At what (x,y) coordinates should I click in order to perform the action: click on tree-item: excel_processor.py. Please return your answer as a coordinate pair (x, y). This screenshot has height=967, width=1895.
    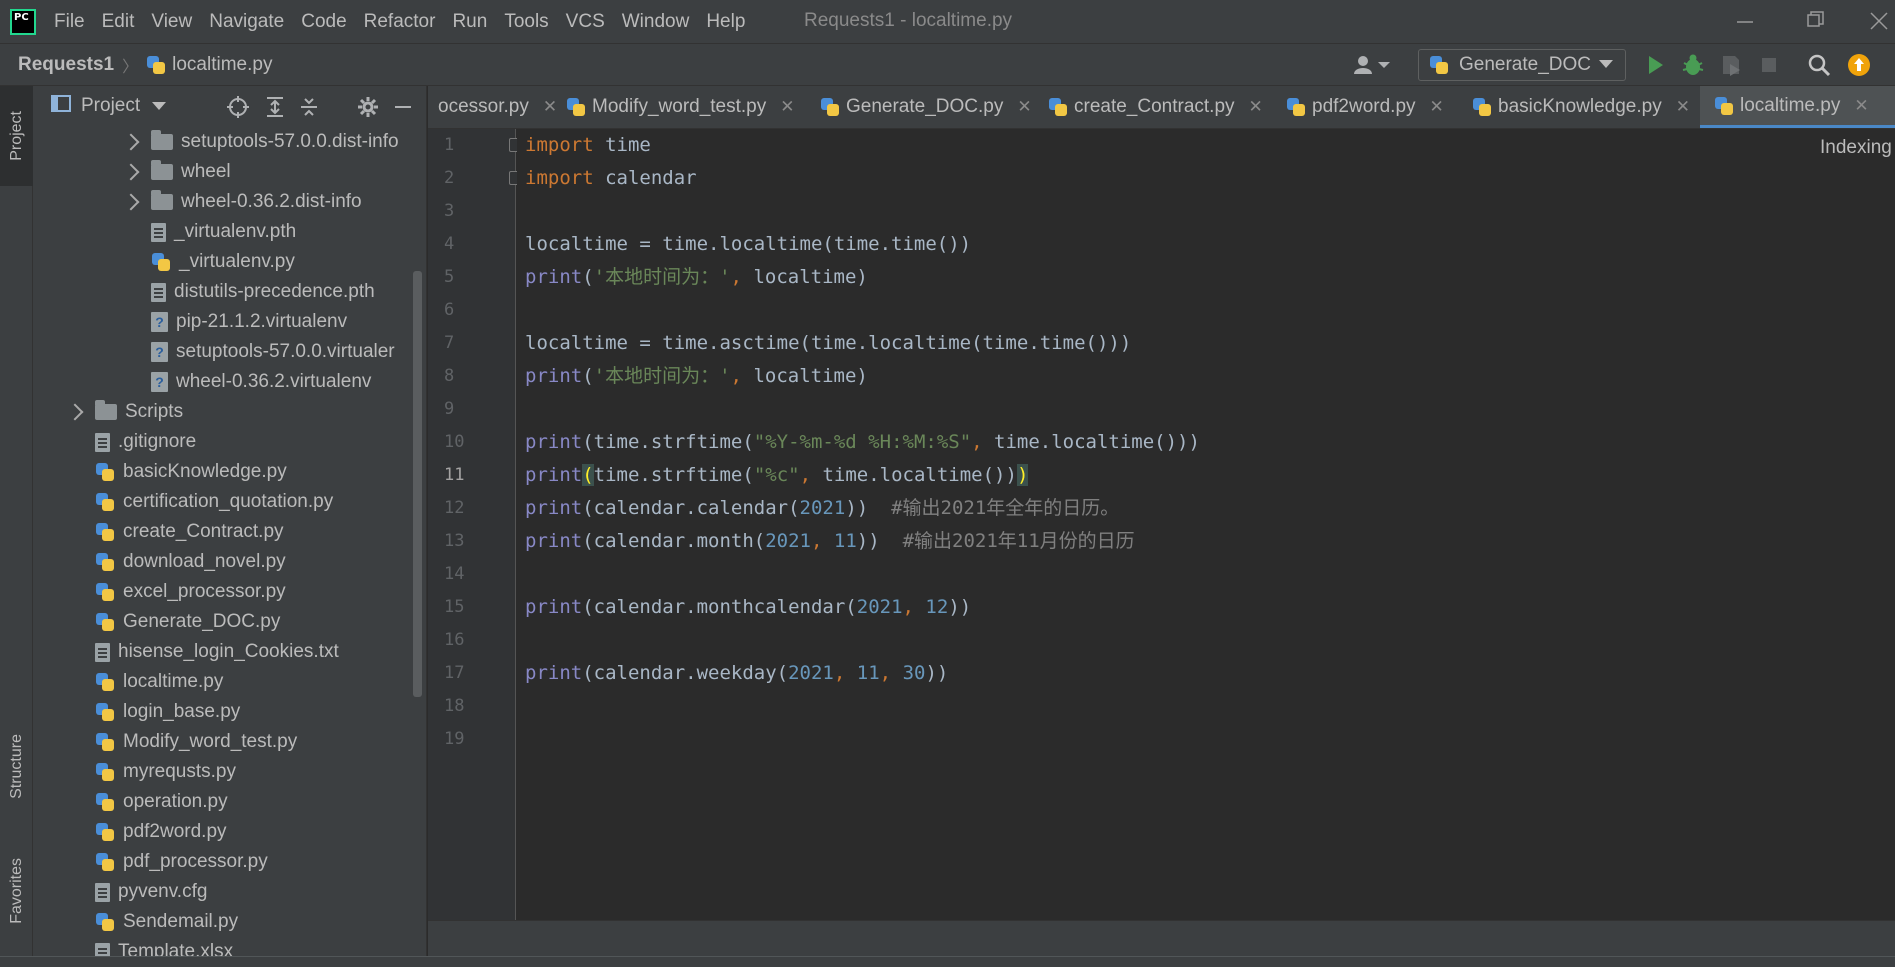
    Looking at the image, I should click on (190, 592).